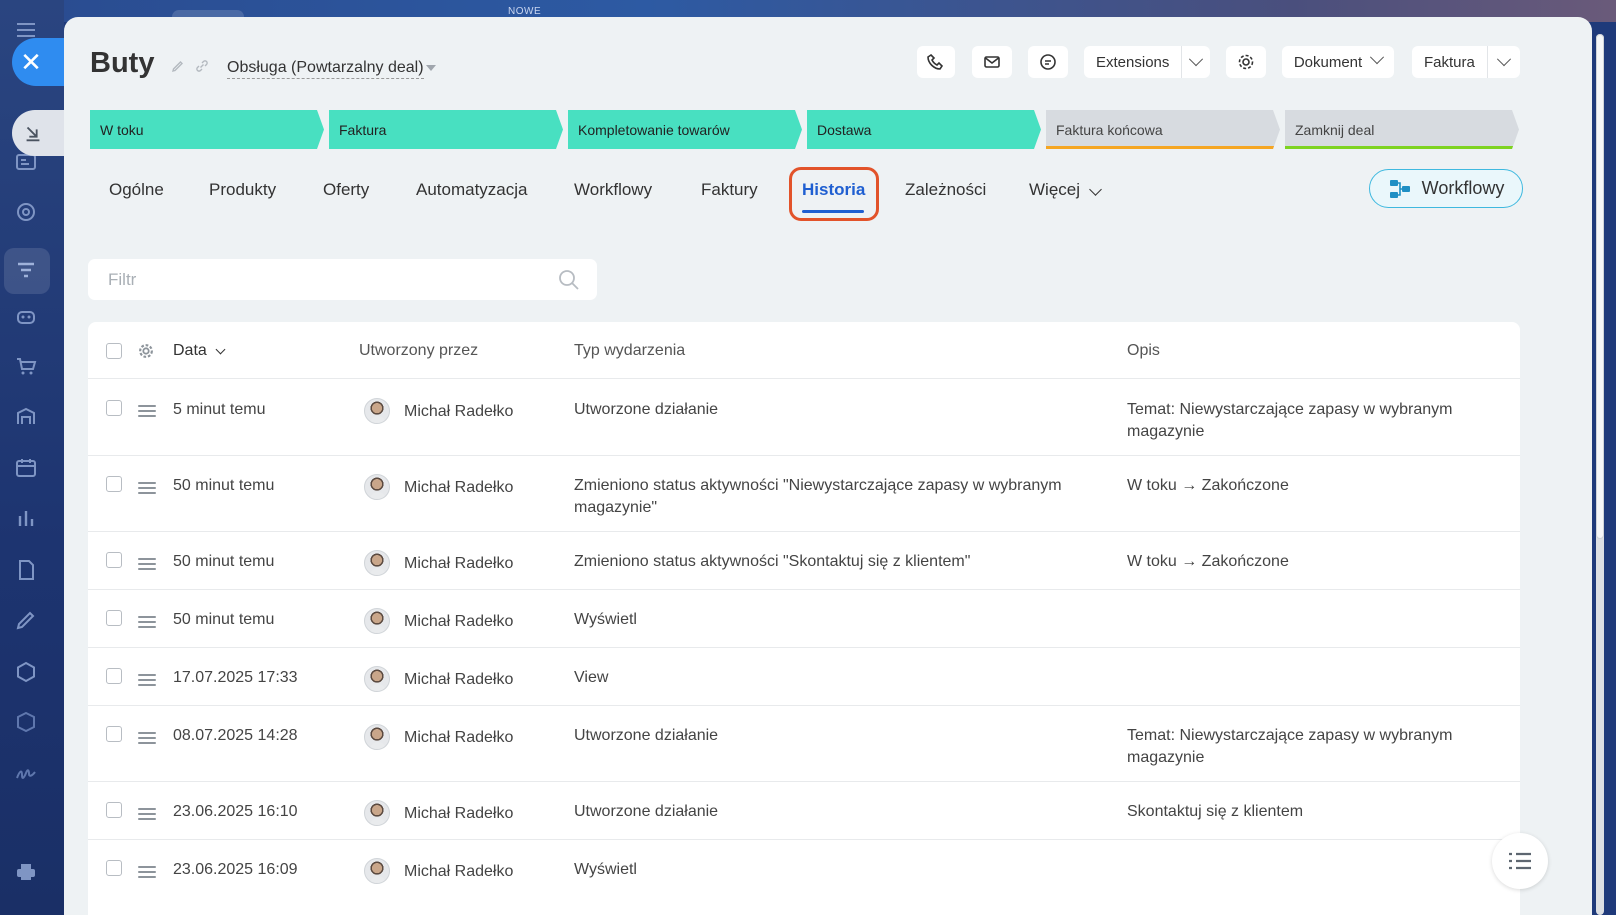 The width and height of the screenshot is (1616, 915). What do you see at coordinates (446, 129) in the screenshot?
I see `stage-faktura: Faktura` at bounding box center [446, 129].